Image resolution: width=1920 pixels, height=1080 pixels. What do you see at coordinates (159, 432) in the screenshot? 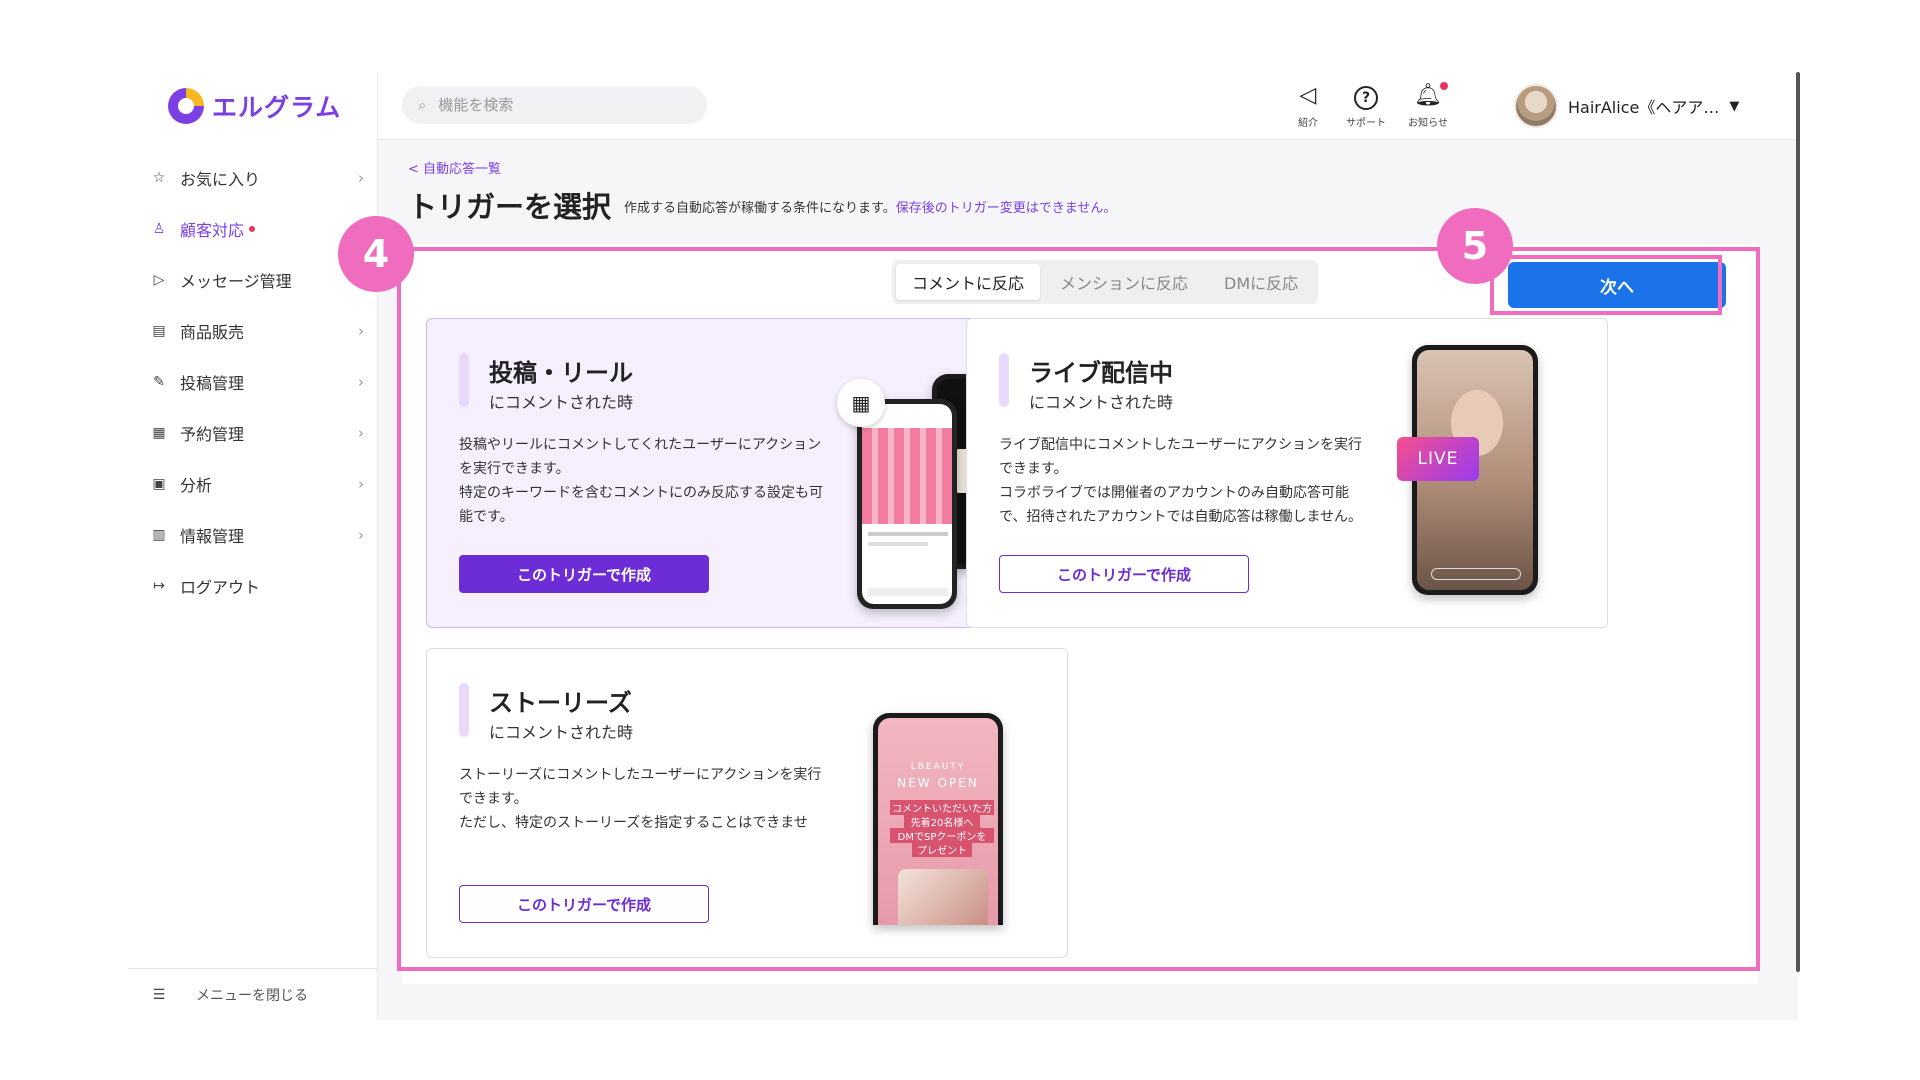
I see `calendar-icon: ▦` at bounding box center [159, 432].